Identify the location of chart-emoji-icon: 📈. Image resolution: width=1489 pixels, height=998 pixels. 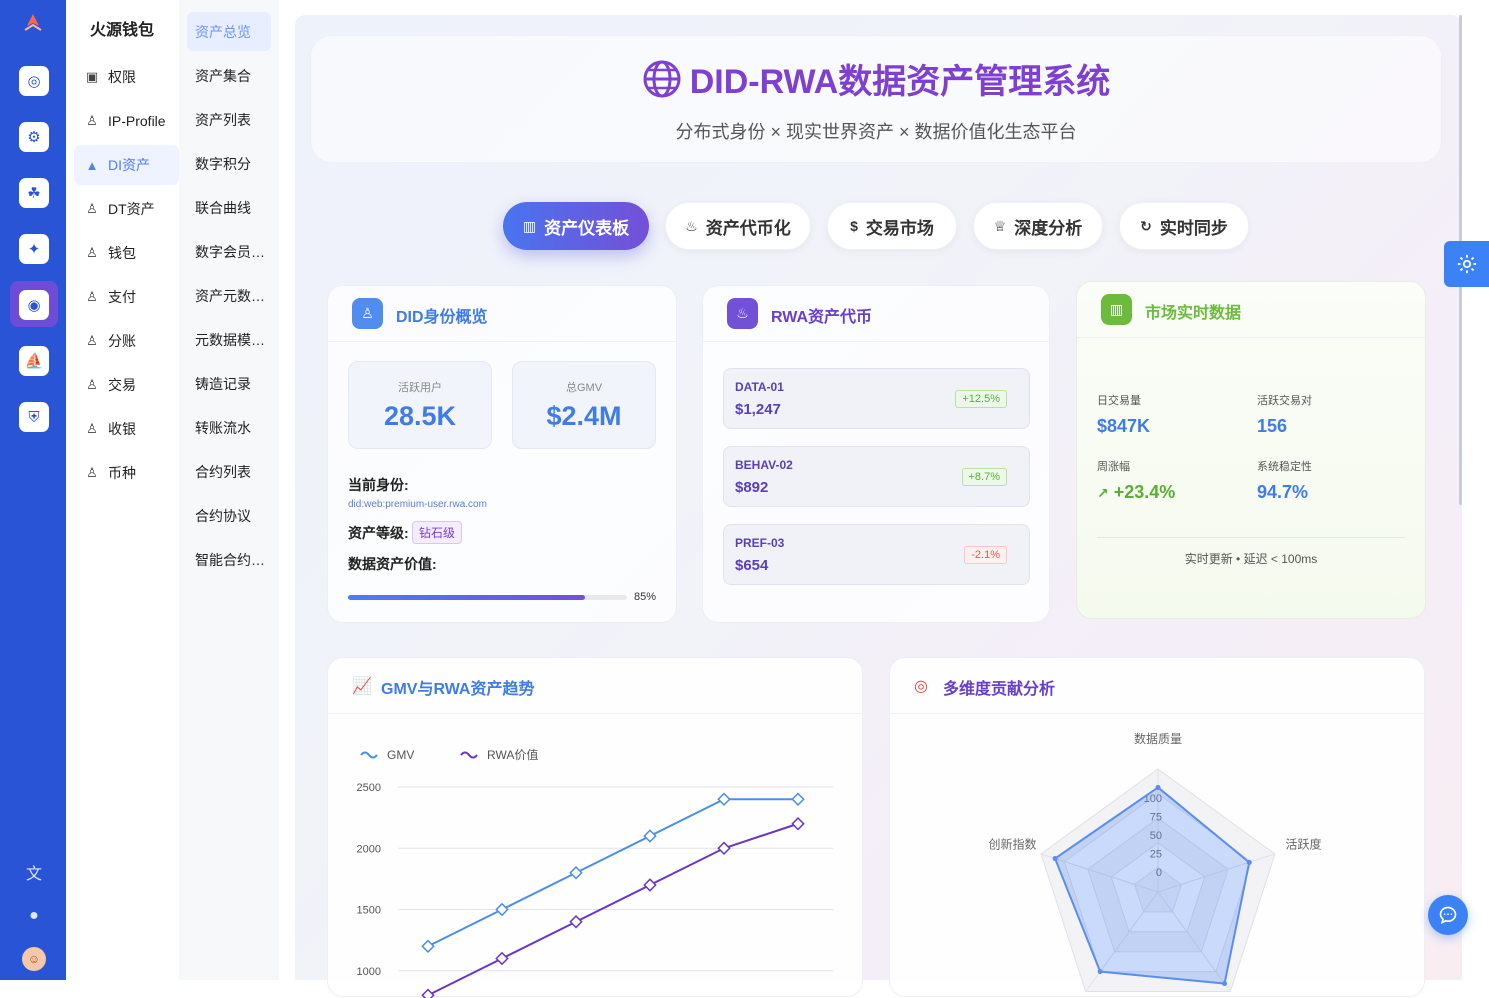
(362, 686).